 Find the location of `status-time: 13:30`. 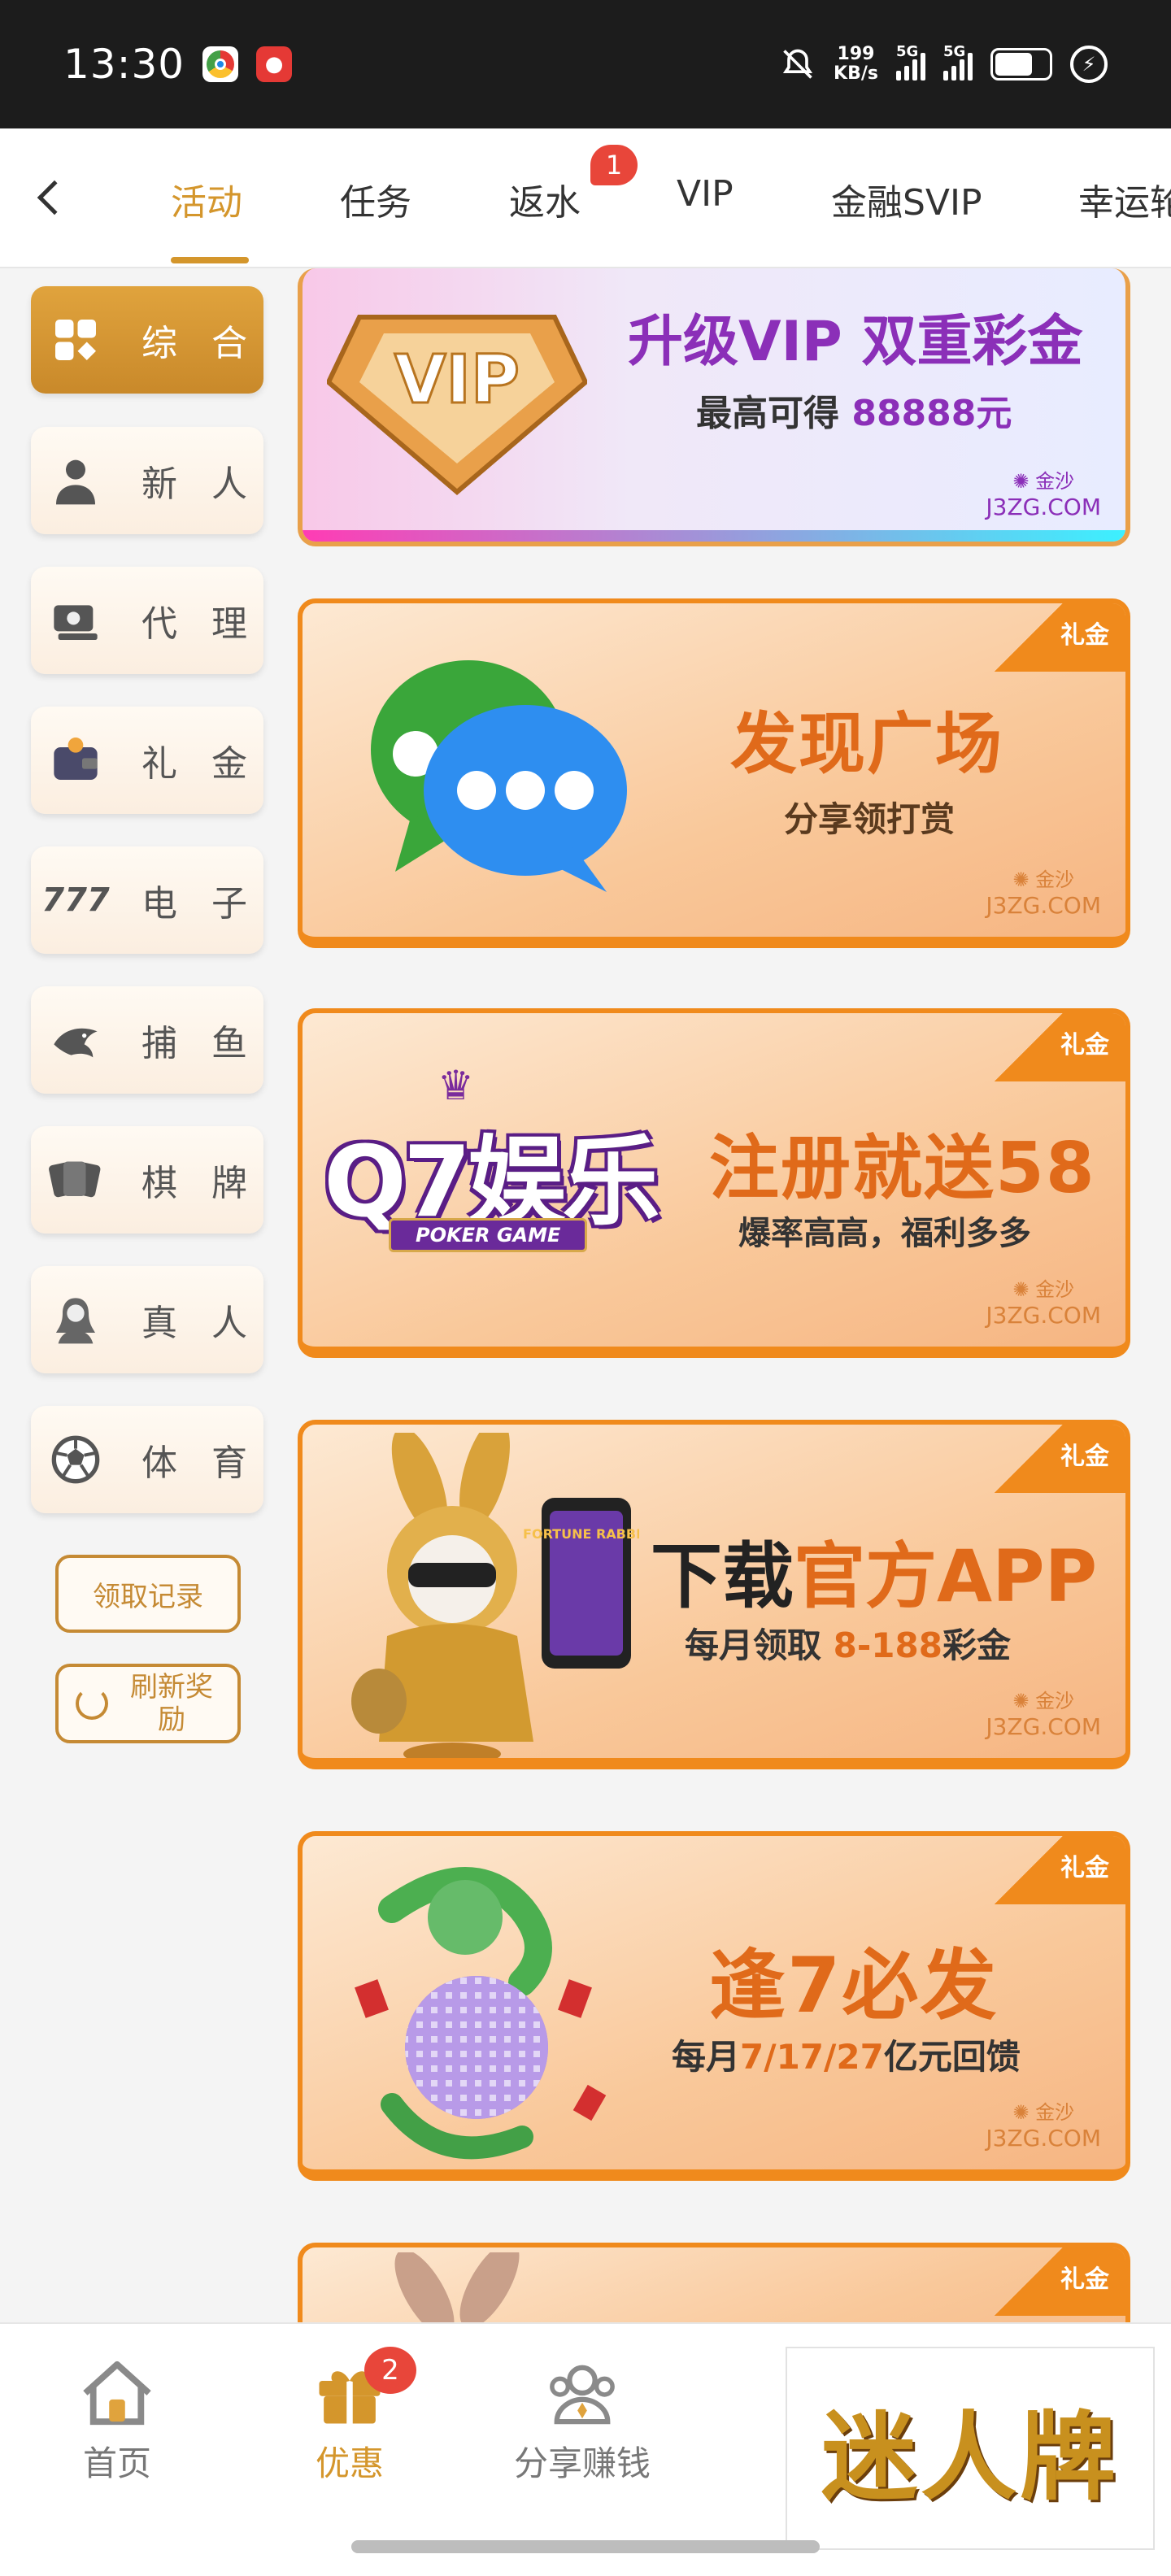

status-time: 13:30 is located at coordinates (124, 64).